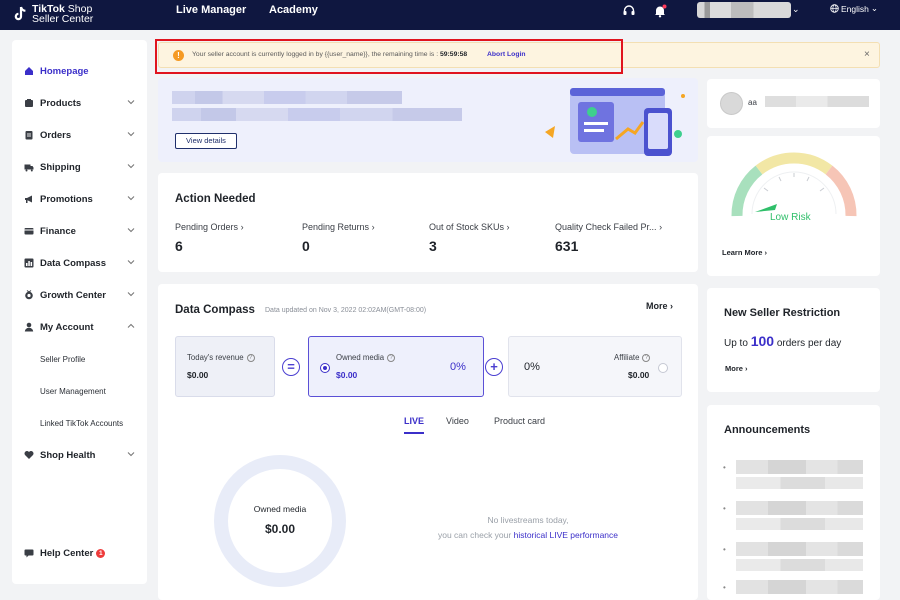 The width and height of the screenshot is (900, 600). I want to click on more-link: More ›, so click(659, 306).